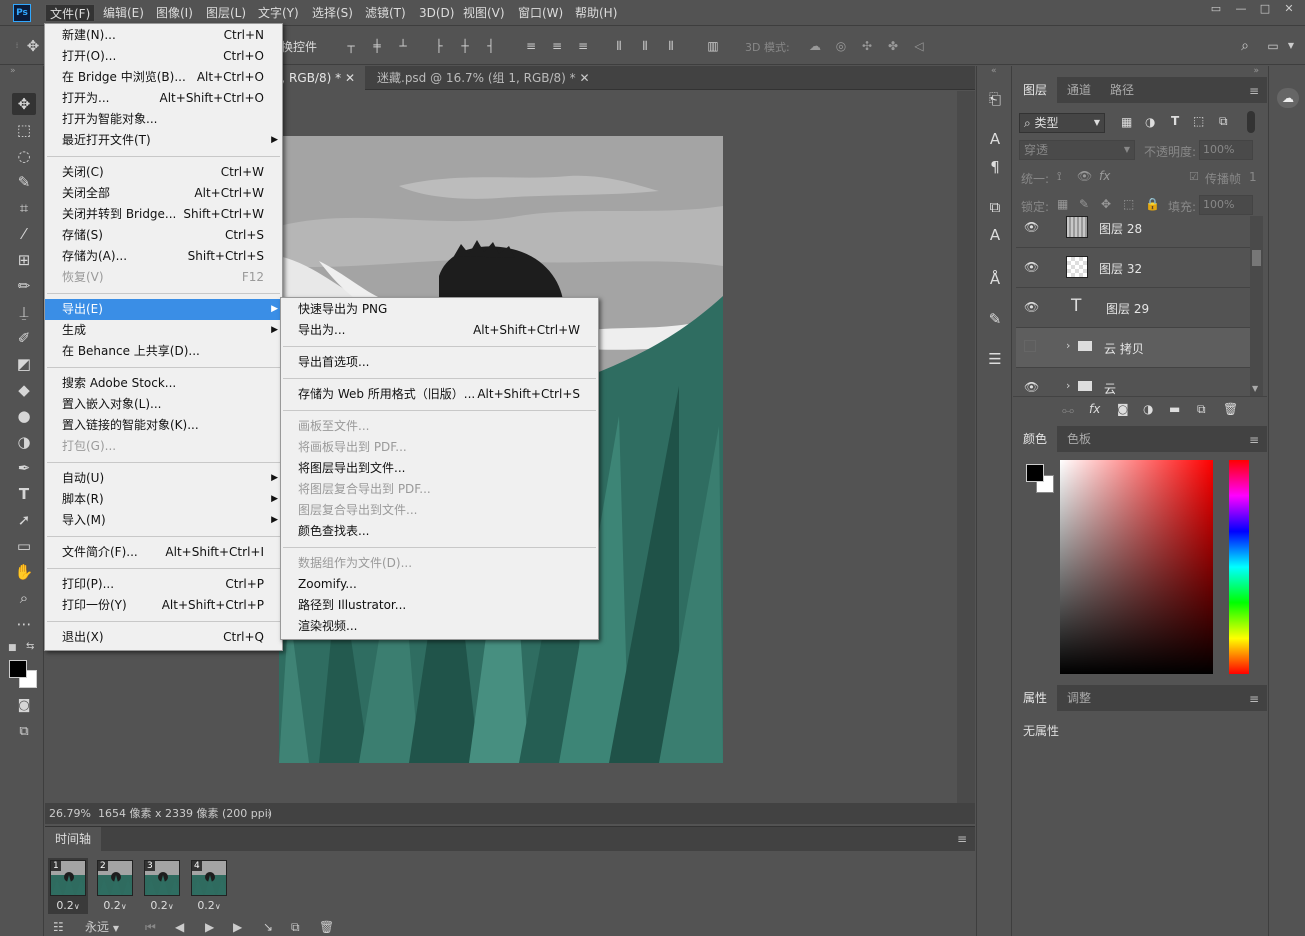  I want to click on align-vcenter-icon: ╪, so click(377, 46).